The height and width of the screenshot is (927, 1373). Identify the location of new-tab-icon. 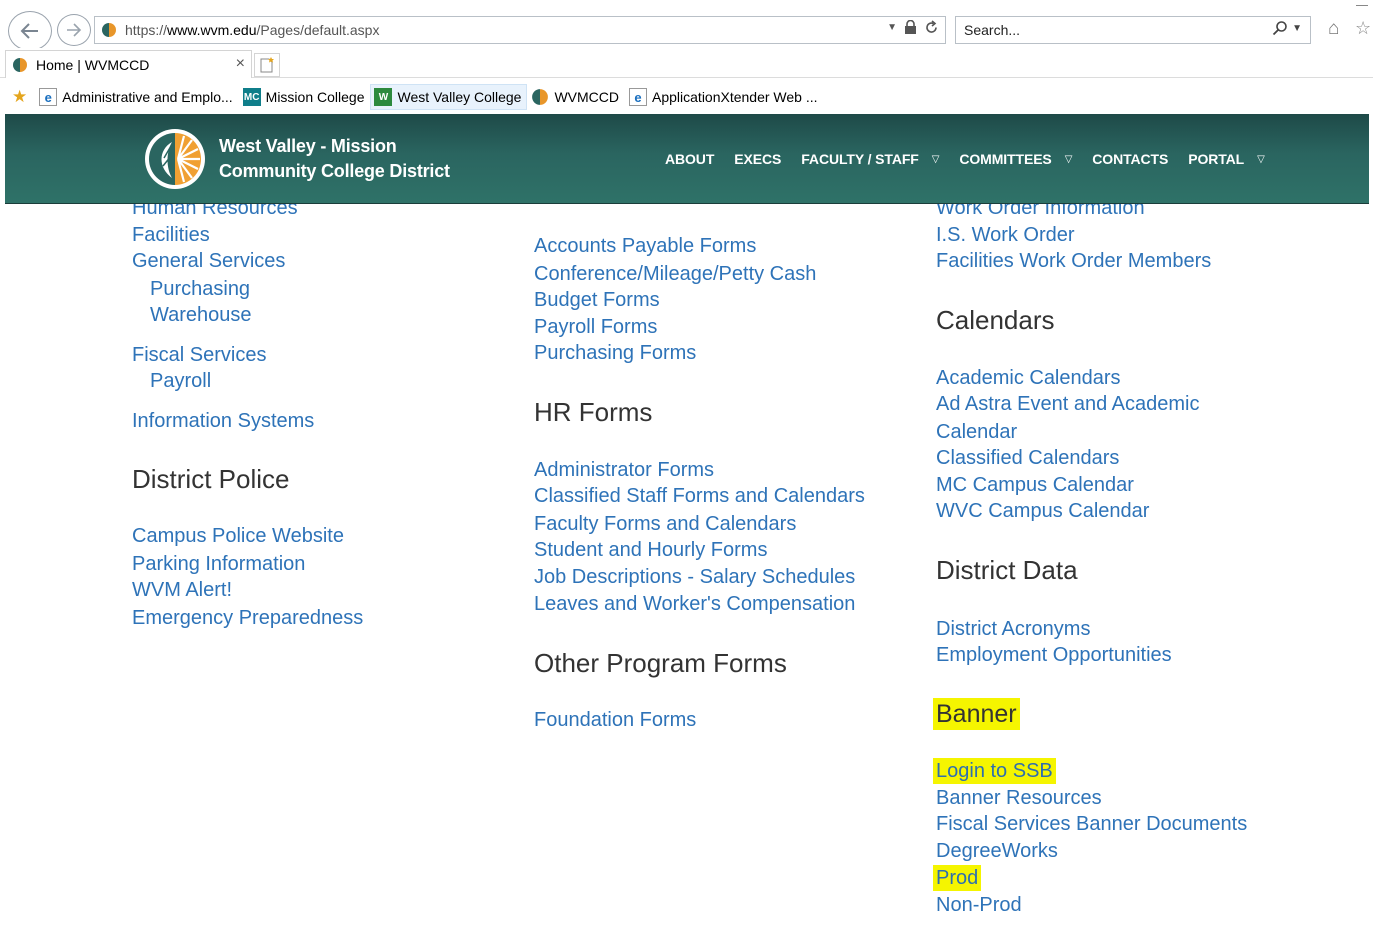
(267, 65).